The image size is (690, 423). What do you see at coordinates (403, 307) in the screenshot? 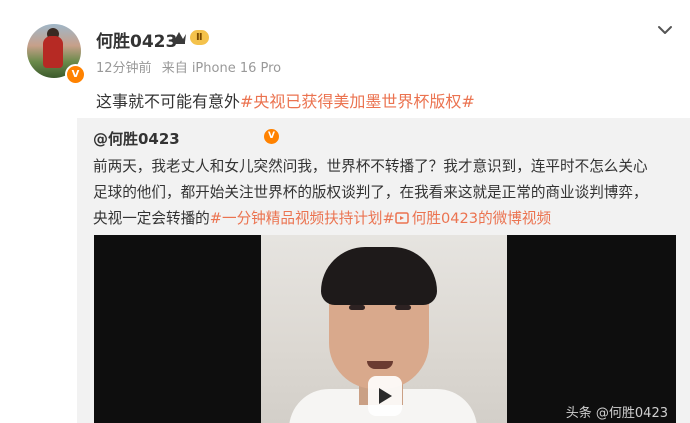
I see `video-person-eye-right` at bounding box center [403, 307].